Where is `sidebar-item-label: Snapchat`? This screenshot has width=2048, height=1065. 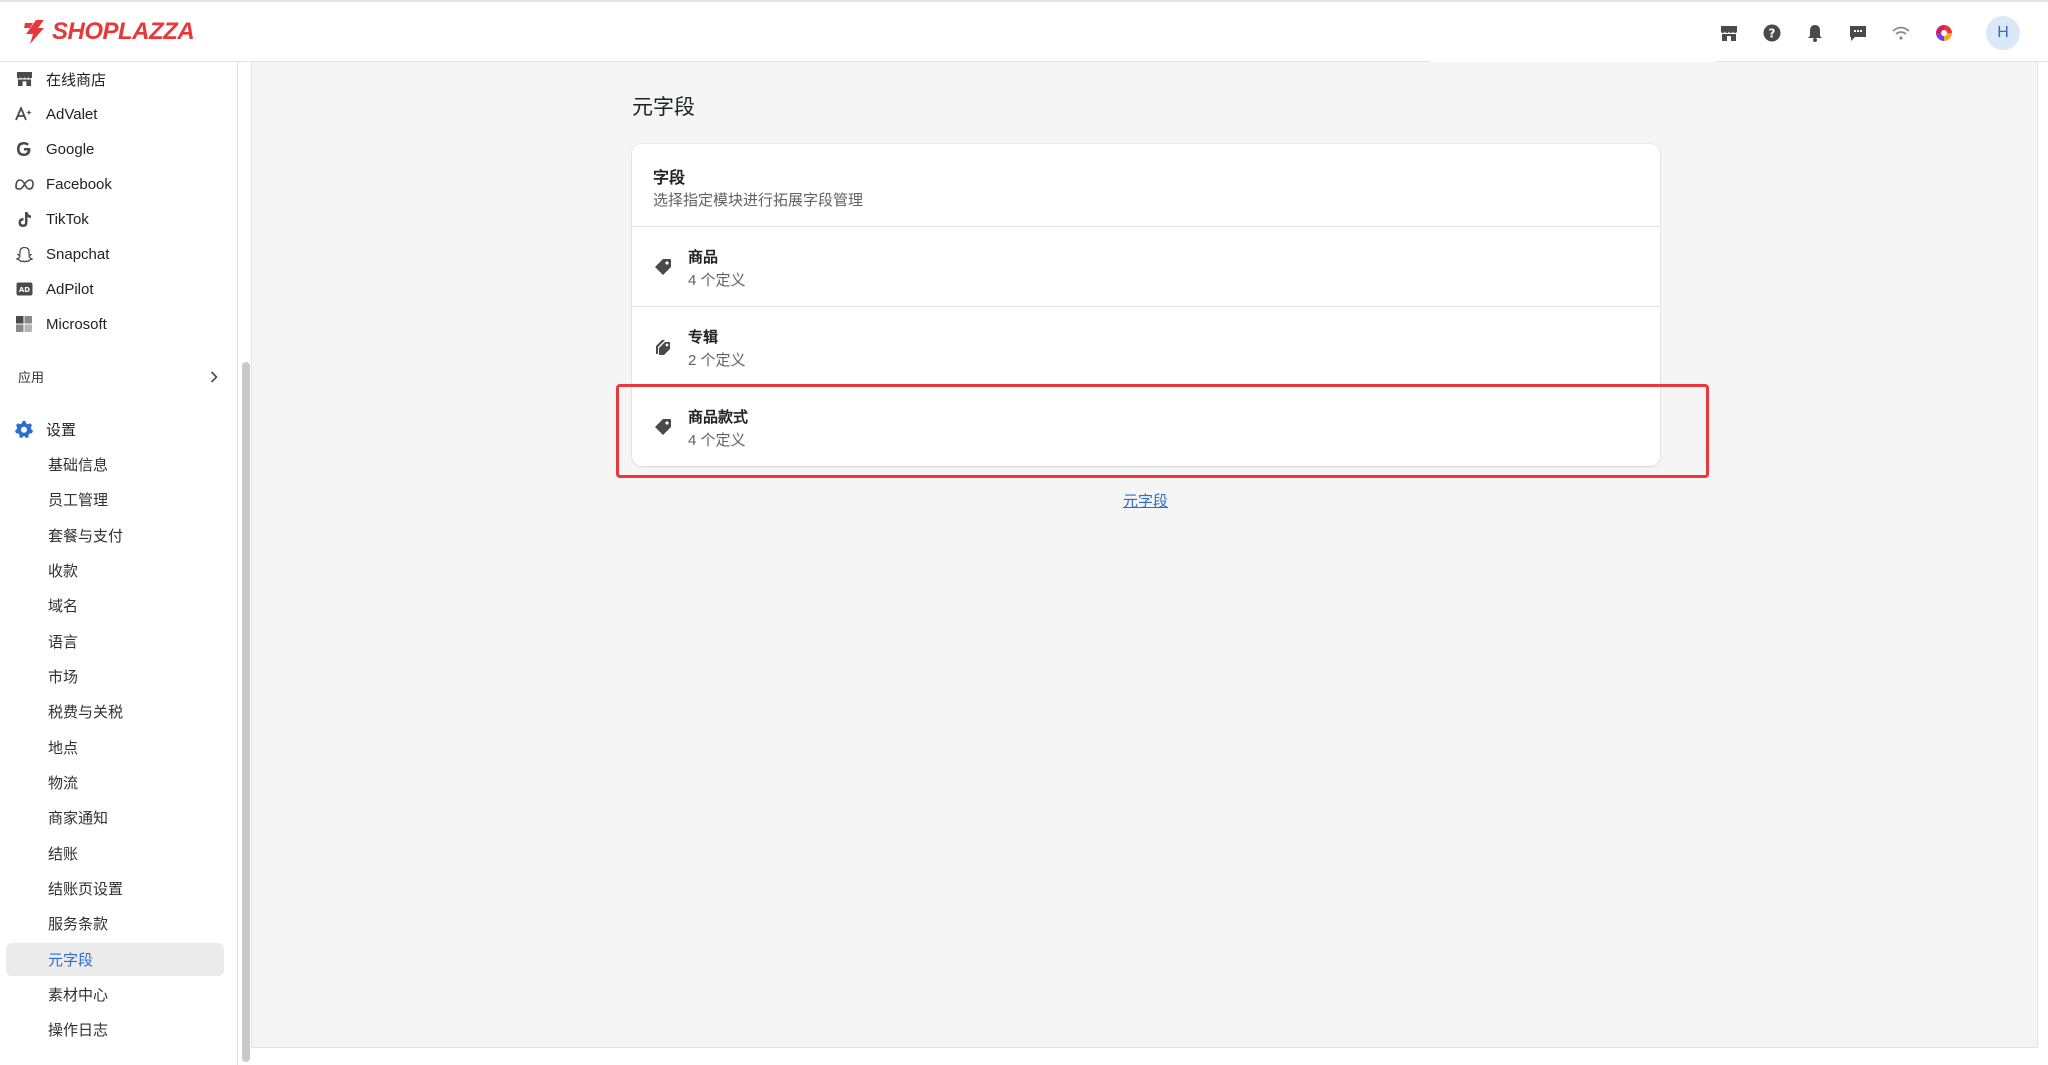
sidebar-item-label: Snapchat is located at coordinates (78, 254).